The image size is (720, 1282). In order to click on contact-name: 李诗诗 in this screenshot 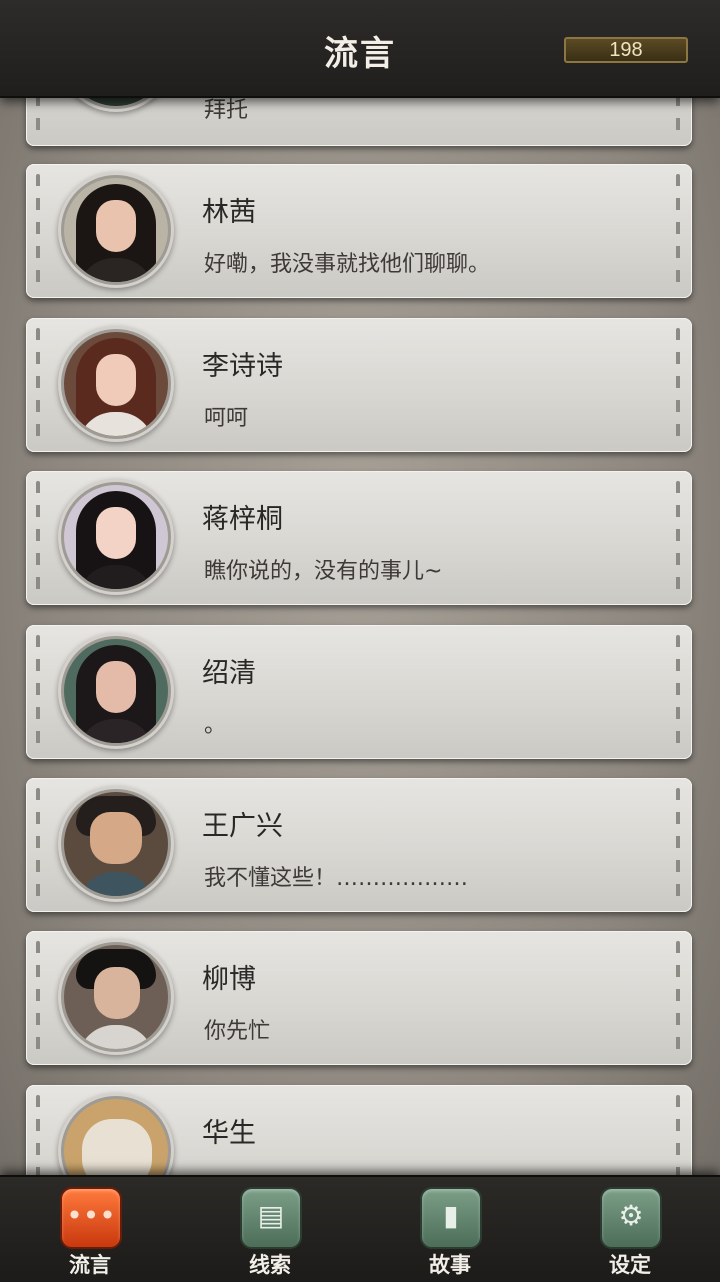, I will do `click(242, 366)`.